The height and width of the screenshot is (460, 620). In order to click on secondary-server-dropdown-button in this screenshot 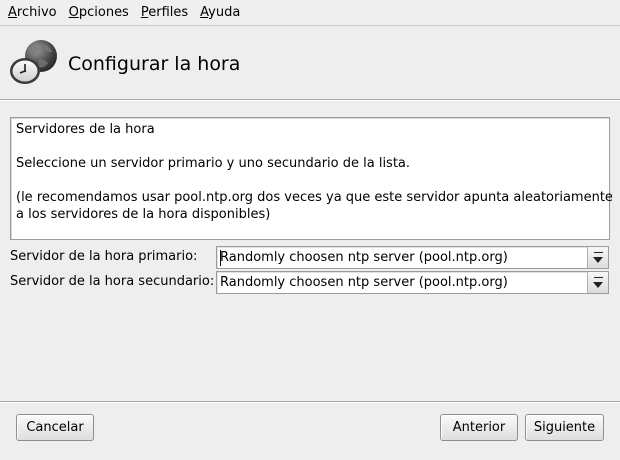, I will do `click(597, 282)`.